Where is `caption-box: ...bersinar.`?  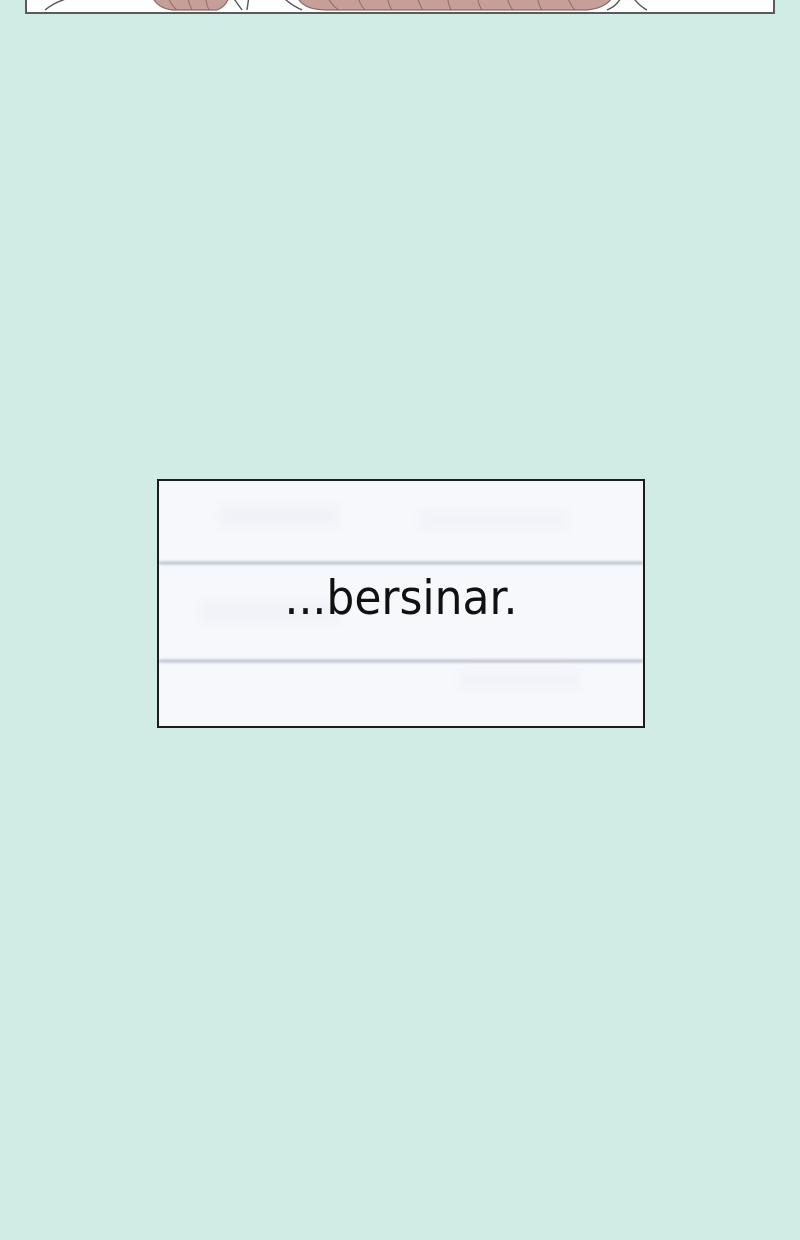 caption-box: ...bersinar. is located at coordinates (401, 603).